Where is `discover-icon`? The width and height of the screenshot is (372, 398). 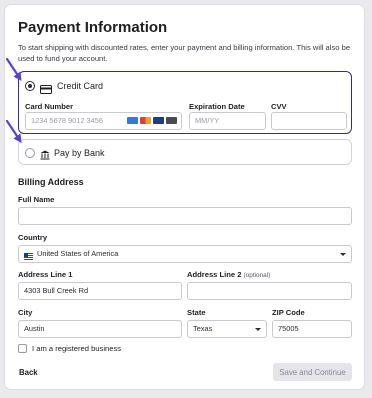 discover-icon is located at coordinates (171, 120).